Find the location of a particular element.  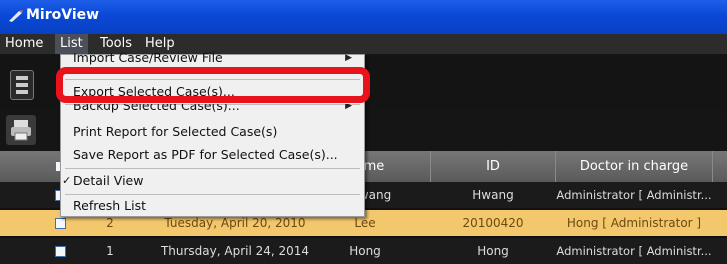

case-list-button is located at coordinates (22, 85).